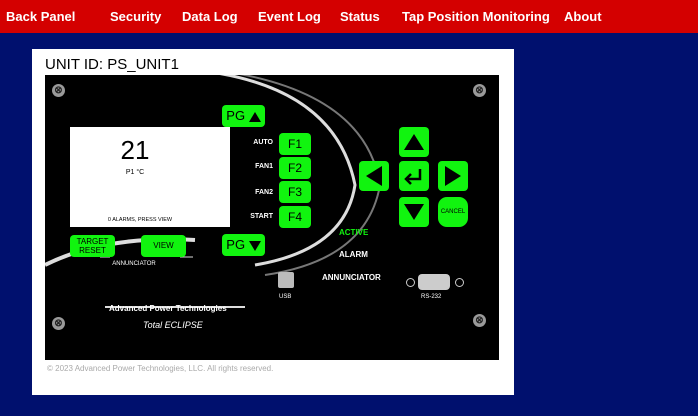 The height and width of the screenshot is (416, 698). Describe the element at coordinates (150, 177) in the screenshot. I see `lcd-display: 21 P1 °C 0 ALARMS, PRESS VIEW` at that location.